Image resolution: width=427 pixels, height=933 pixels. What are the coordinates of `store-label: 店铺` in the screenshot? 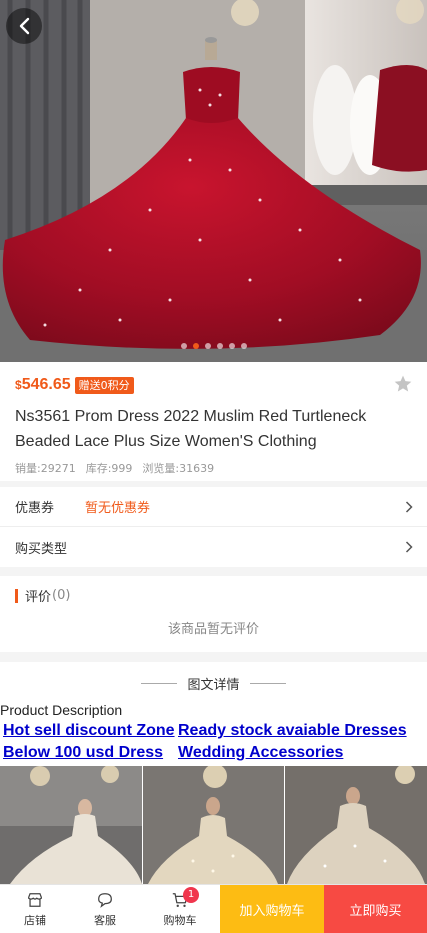 It's located at (35, 920).